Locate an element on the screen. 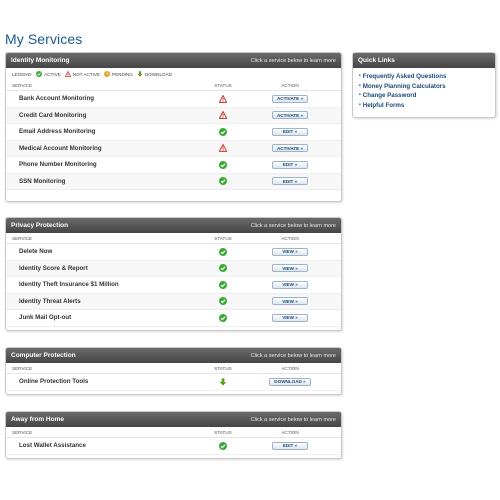 Image resolution: width=500 pixels, height=500 pixels. quick-link-label: Change Password is located at coordinates (390, 96).